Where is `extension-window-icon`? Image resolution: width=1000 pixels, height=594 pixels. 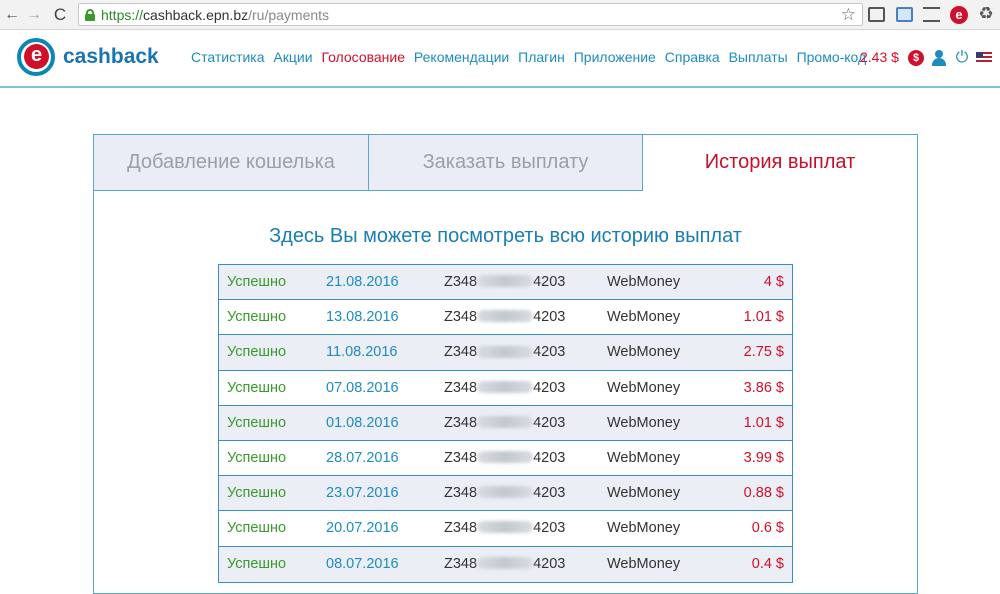
extension-window-icon is located at coordinates (931, 14).